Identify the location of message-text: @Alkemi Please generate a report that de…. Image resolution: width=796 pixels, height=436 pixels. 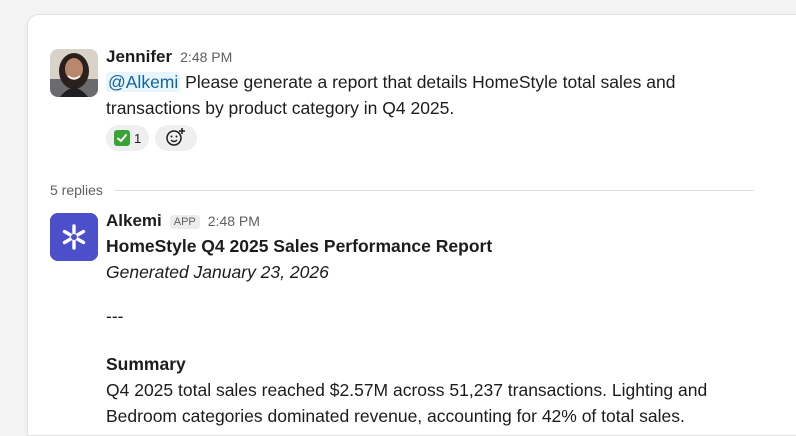
(416, 95).